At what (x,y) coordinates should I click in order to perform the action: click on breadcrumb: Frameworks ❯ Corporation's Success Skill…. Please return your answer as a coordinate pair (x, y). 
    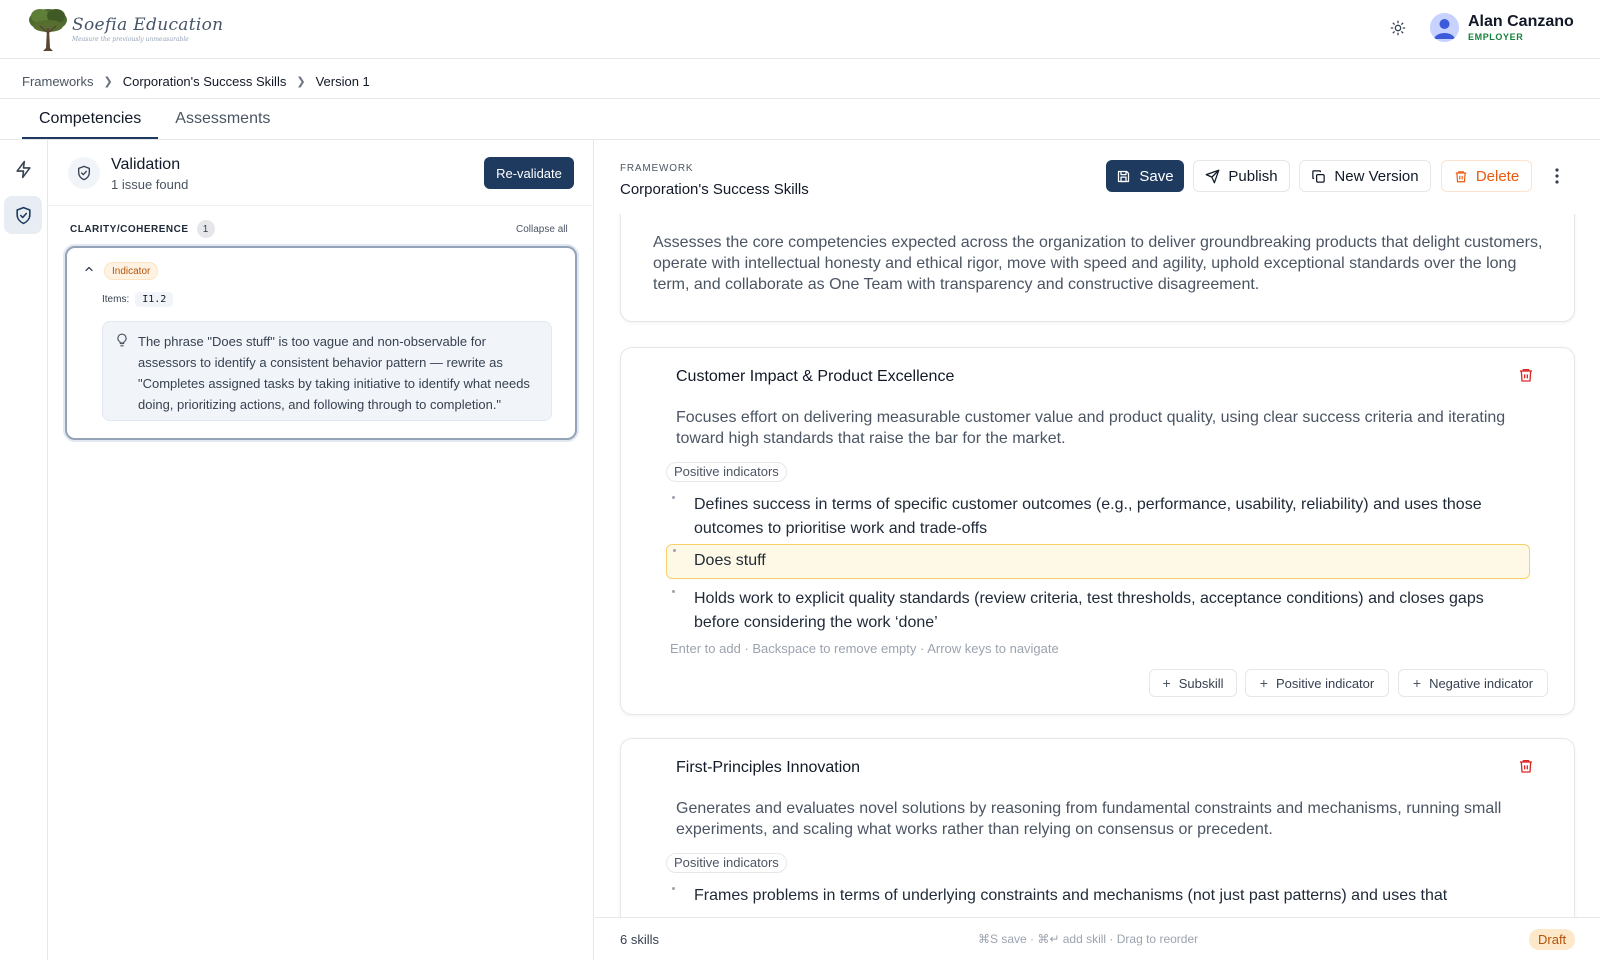
    Looking at the image, I should click on (196, 81).